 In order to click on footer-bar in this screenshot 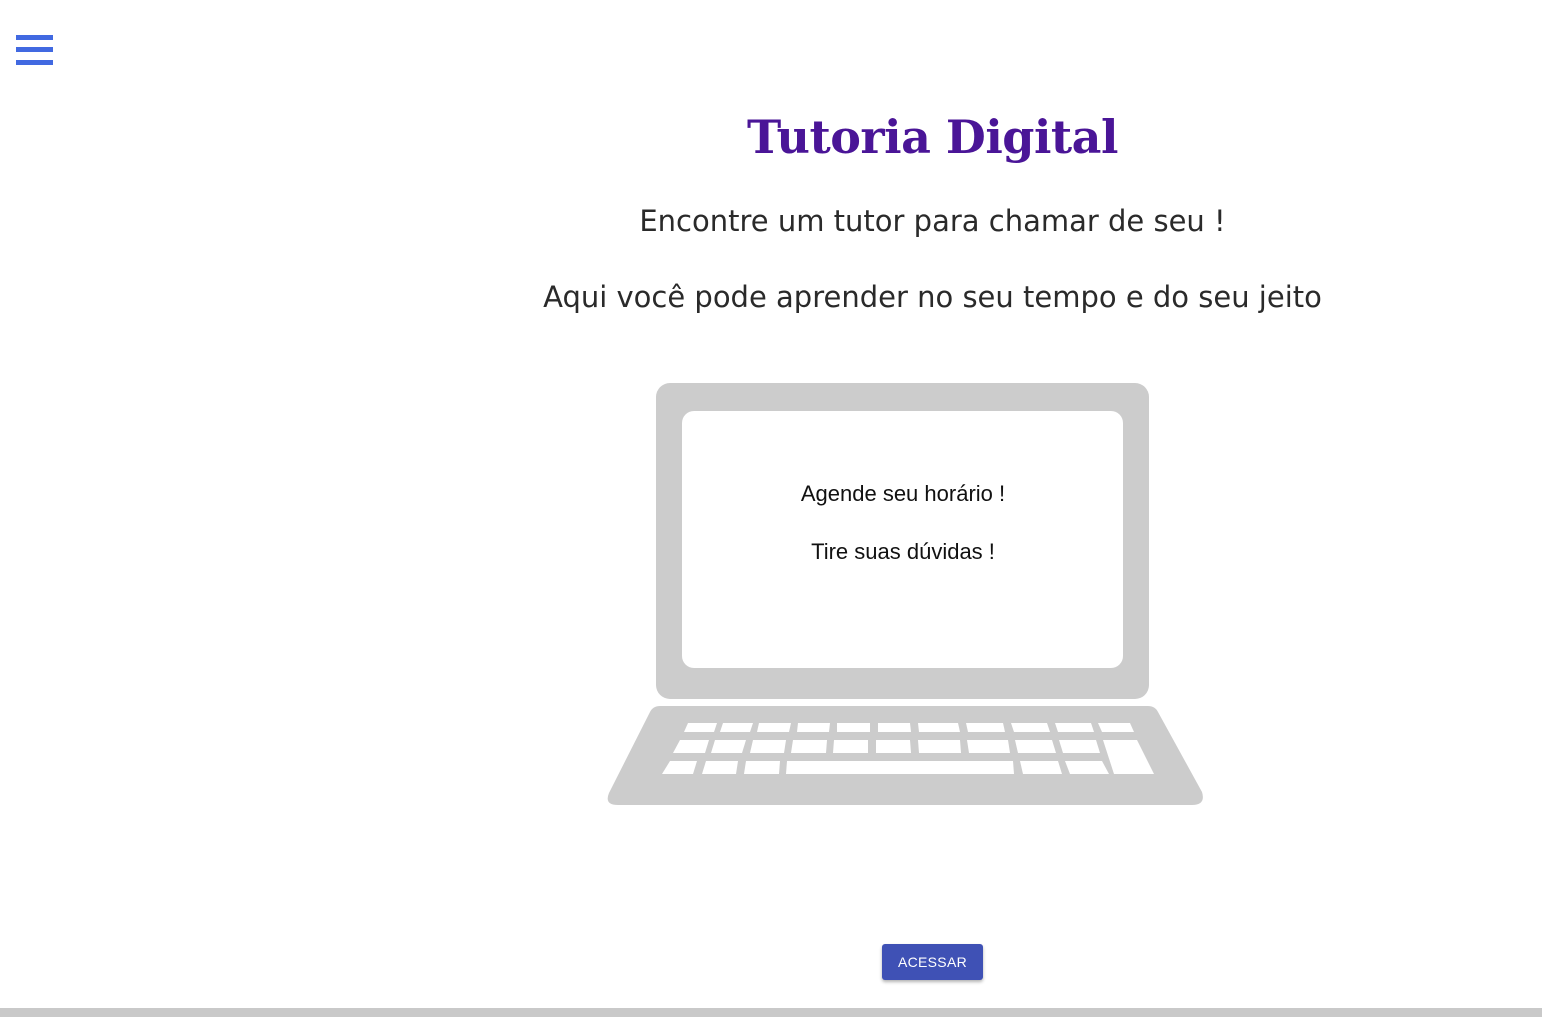, I will do `click(771, 1012)`.